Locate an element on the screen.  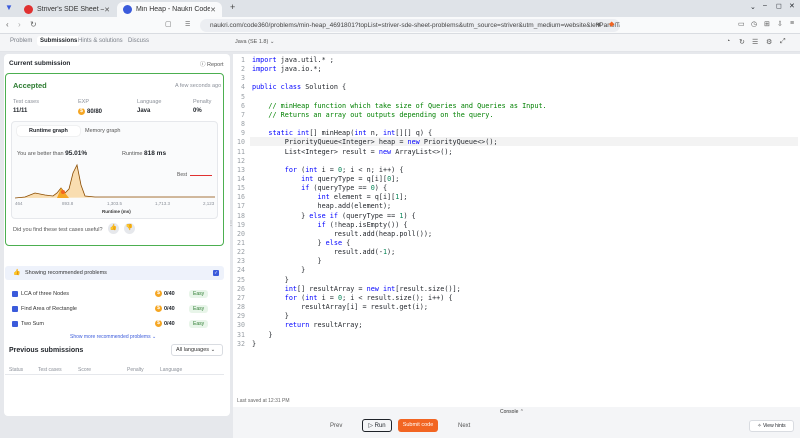
line-number: 8 is located at coordinates (243, 124).